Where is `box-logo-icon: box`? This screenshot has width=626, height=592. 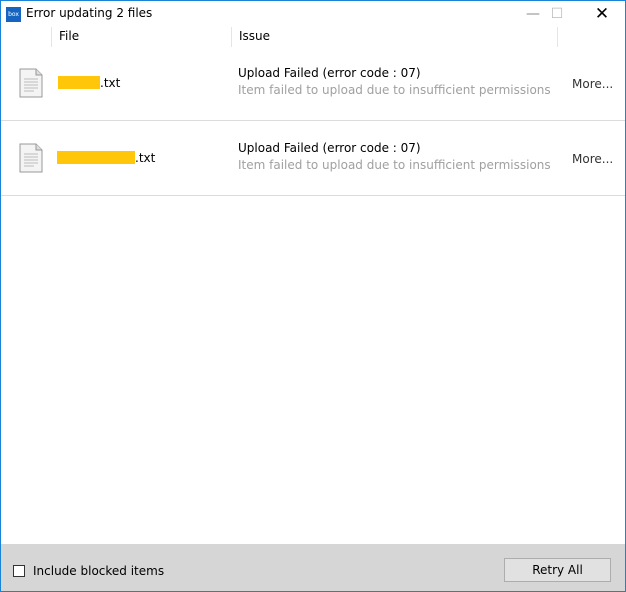
box-logo-icon: box is located at coordinates (13, 14).